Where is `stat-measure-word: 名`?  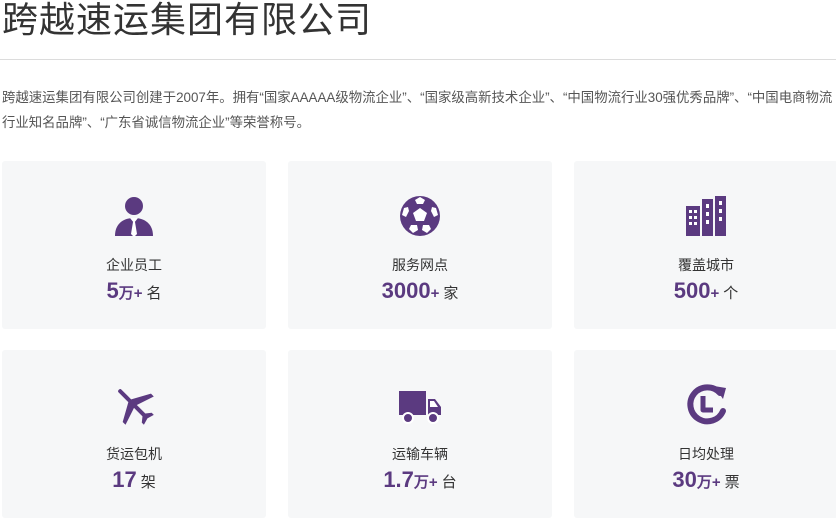 stat-measure-word: 名 is located at coordinates (154, 293).